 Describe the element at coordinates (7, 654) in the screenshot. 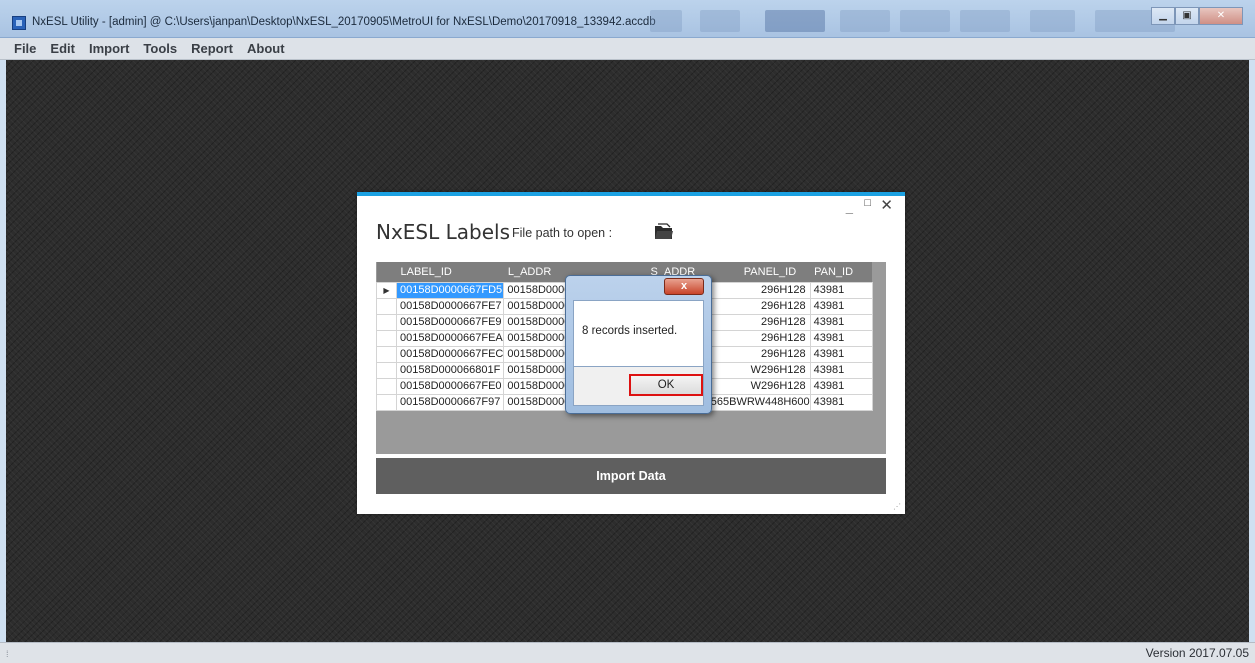

I see `status-grip-icon: ⁞` at that location.